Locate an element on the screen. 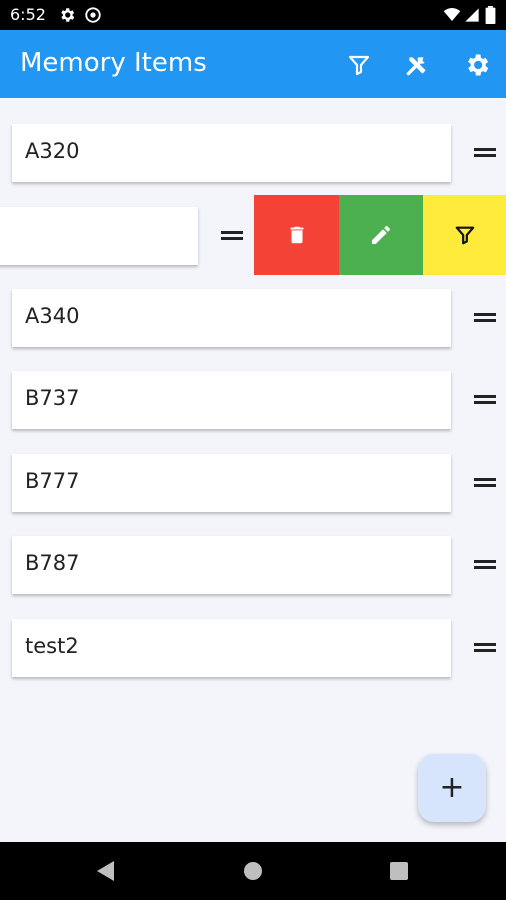 This screenshot has height=900, width=506. back-button is located at coordinates (106, 871).